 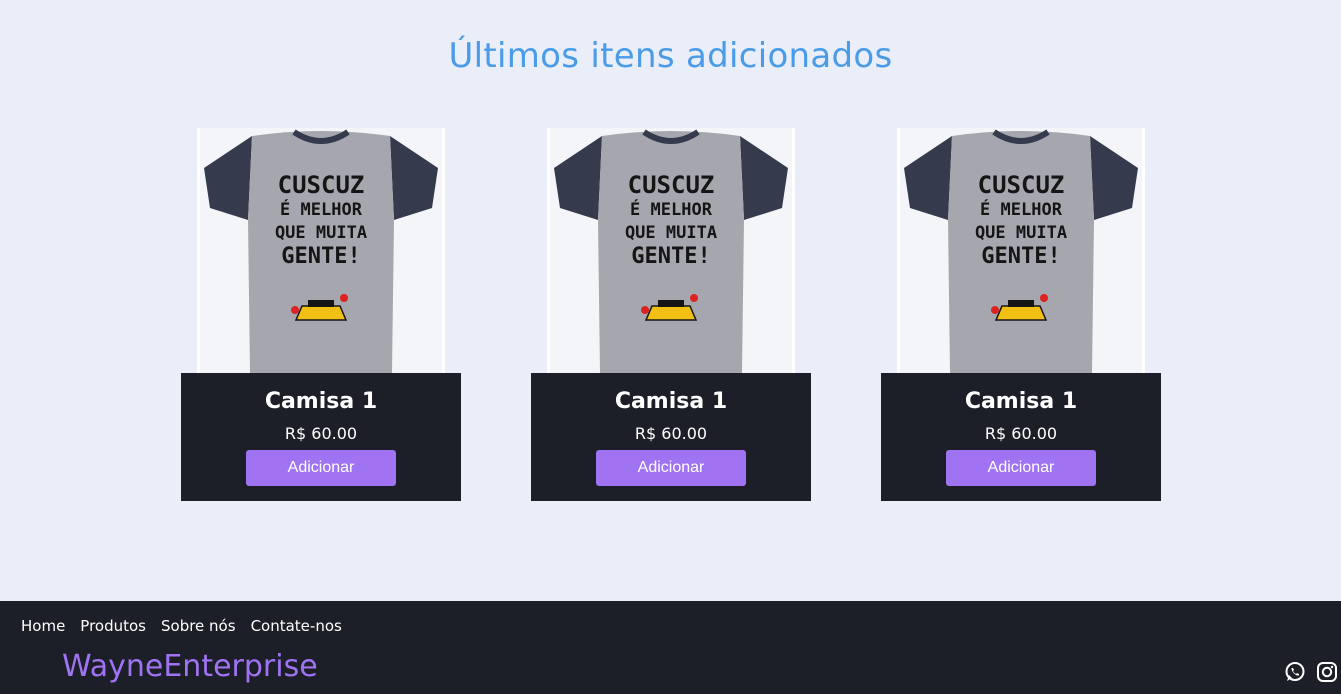 What do you see at coordinates (1327, 672) in the screenshot?
I see `instagram-icon` at bounding box center [1327, 672].